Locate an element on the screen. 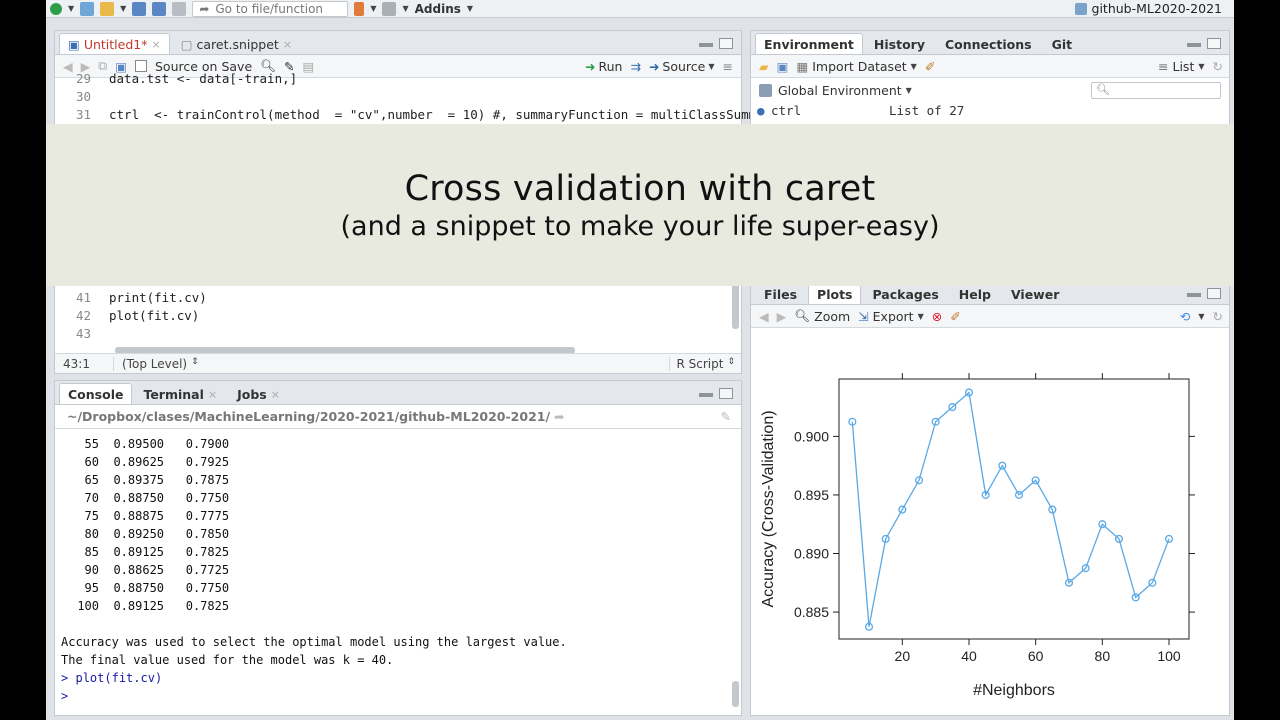 The image size is (1280, 720). zoom-button: 🔍︎ Zoom is located at coordinates (822, 316).